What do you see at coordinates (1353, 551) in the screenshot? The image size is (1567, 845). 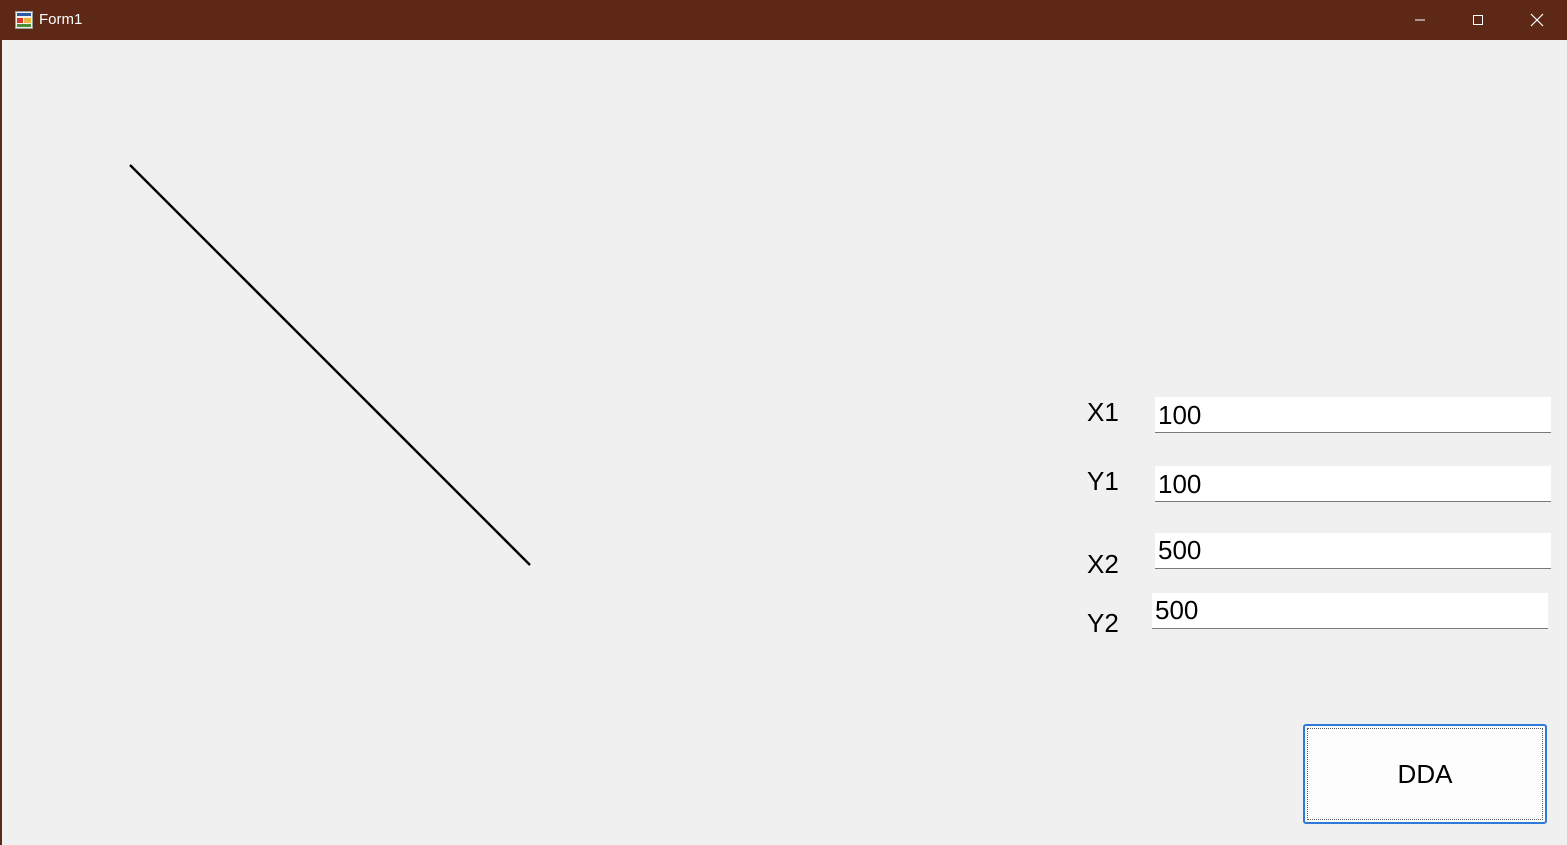 I see `x2-input` at bounding box center [1353, 551].